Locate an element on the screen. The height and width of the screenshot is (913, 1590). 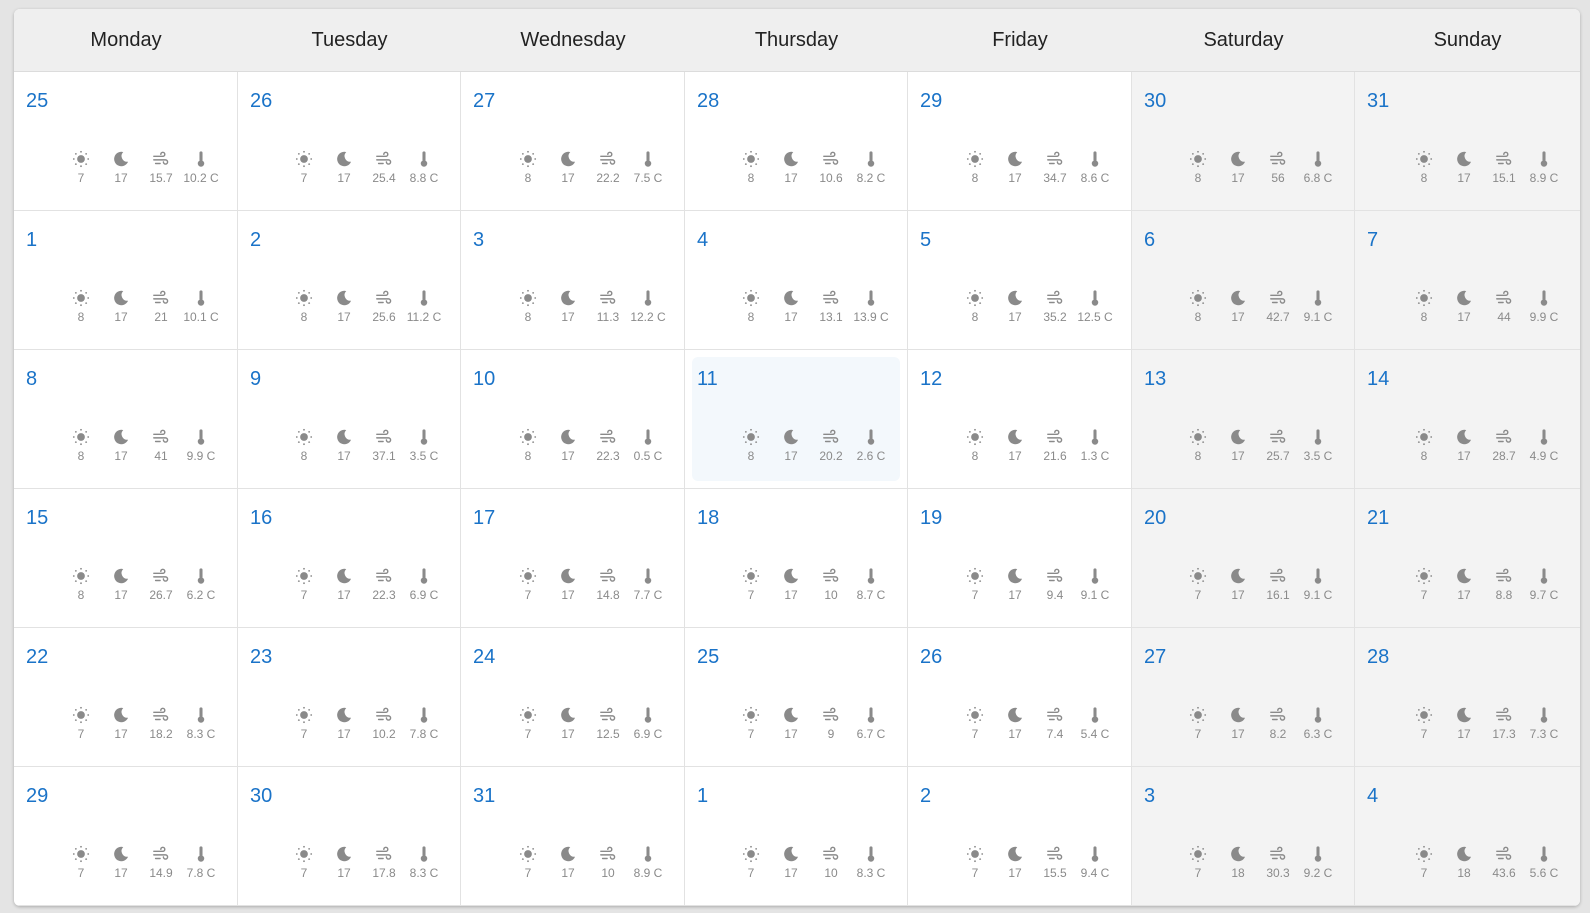
day-cell: 3 7 18 30.3 9.2 C is located at coordinates (1243, 836).